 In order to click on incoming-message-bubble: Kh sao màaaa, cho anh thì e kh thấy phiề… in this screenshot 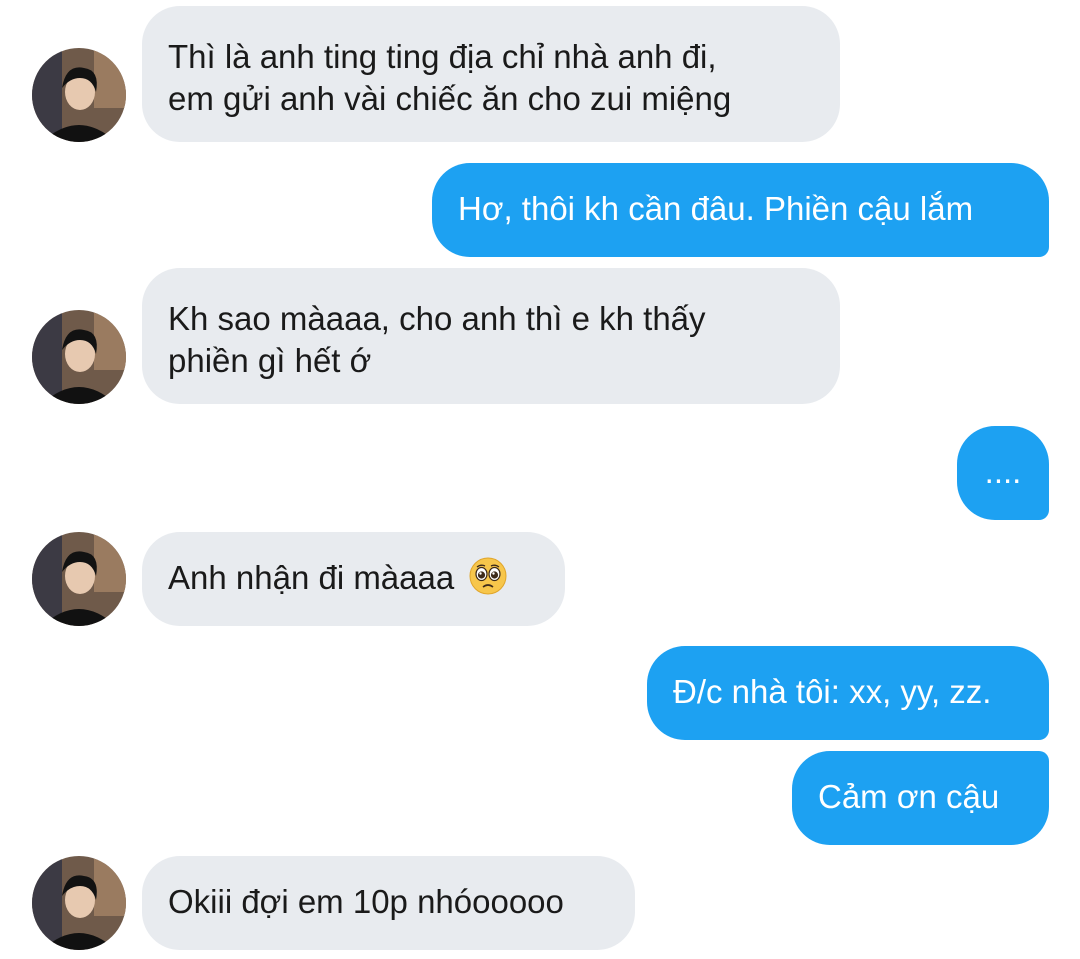, I will do `click(491, 336)`.